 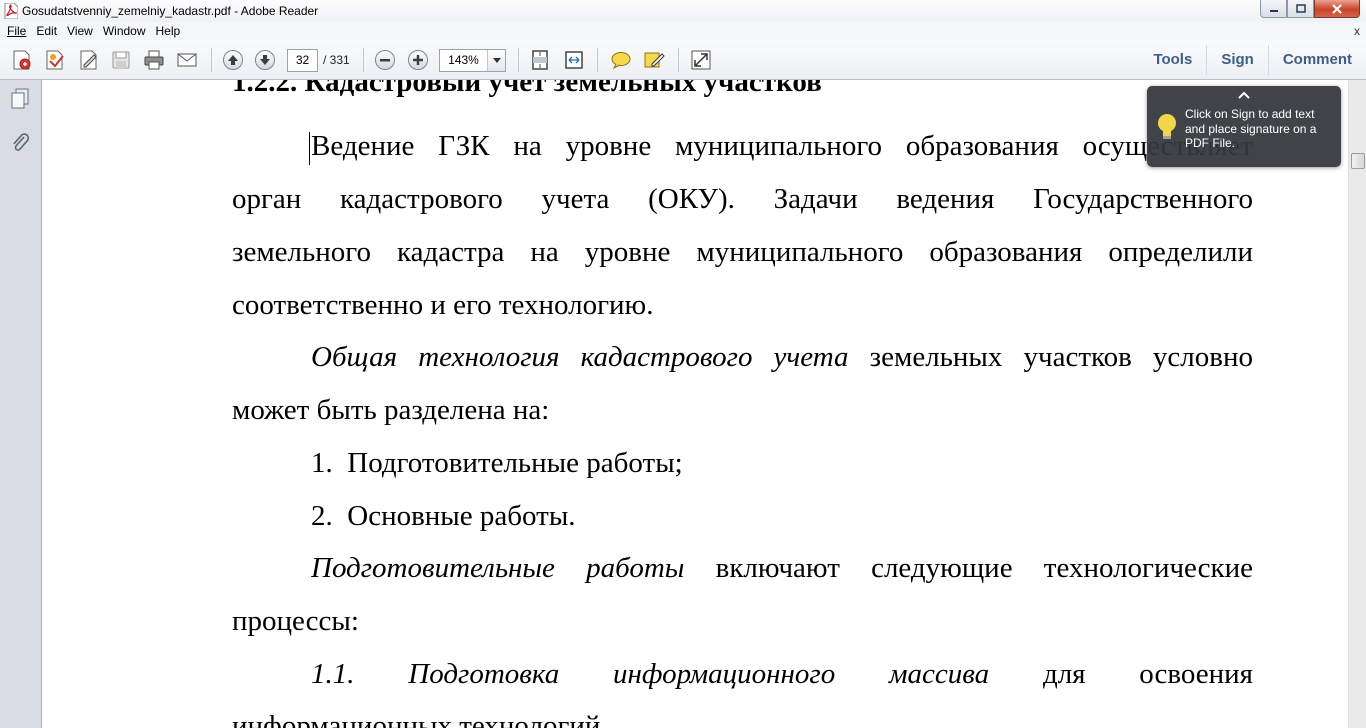 I want to click on comment-pane-button: Comment, so click(x=1316, y=60).